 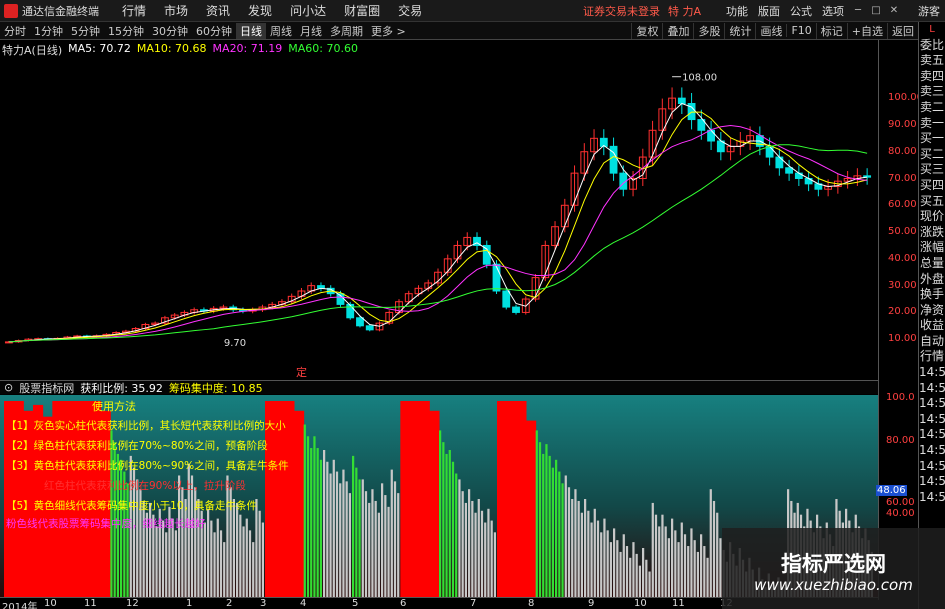 I want to click on close-icon: ✕, so click(x=894, y=11).